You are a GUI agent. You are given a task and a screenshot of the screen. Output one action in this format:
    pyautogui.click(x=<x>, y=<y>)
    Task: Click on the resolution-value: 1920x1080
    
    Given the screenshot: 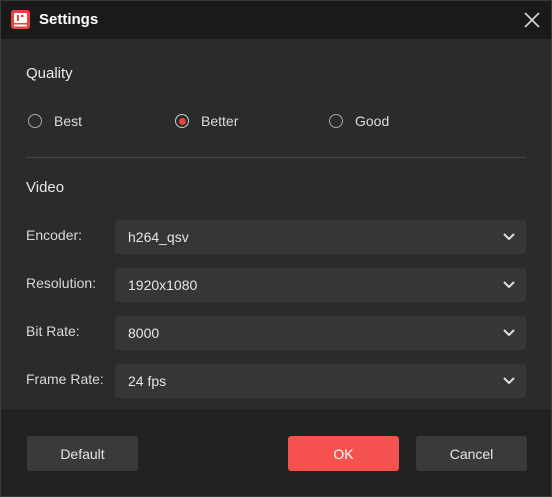 What is the action you would take?
    pyautogui.click(x=163, y=285)
    